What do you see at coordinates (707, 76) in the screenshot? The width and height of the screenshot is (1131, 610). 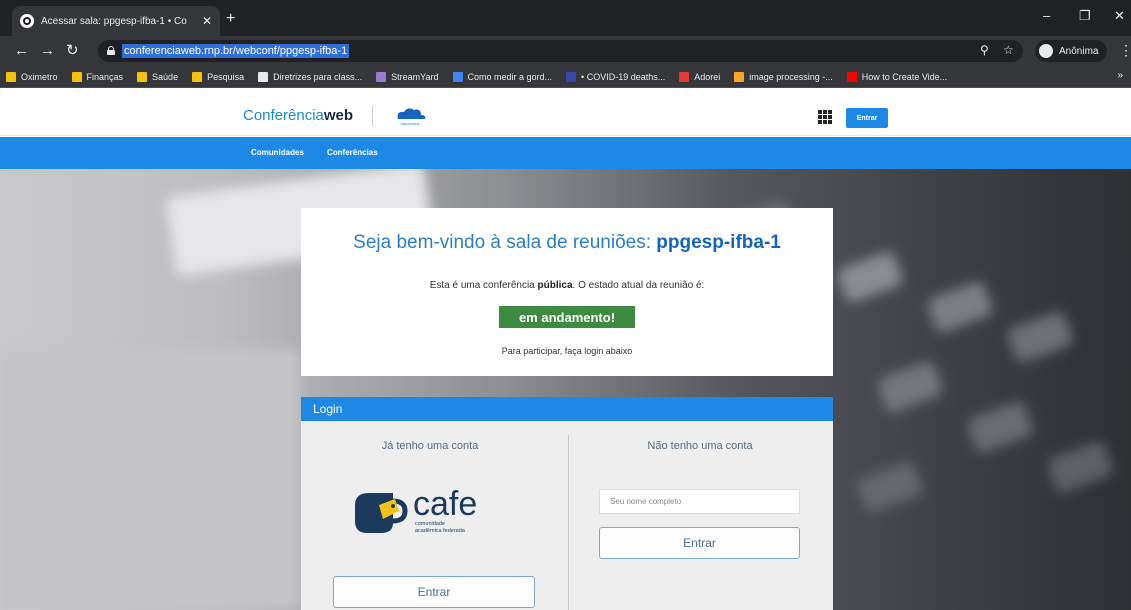 I see `bookmark-label: Adorei` at bounding box center [707, 76].